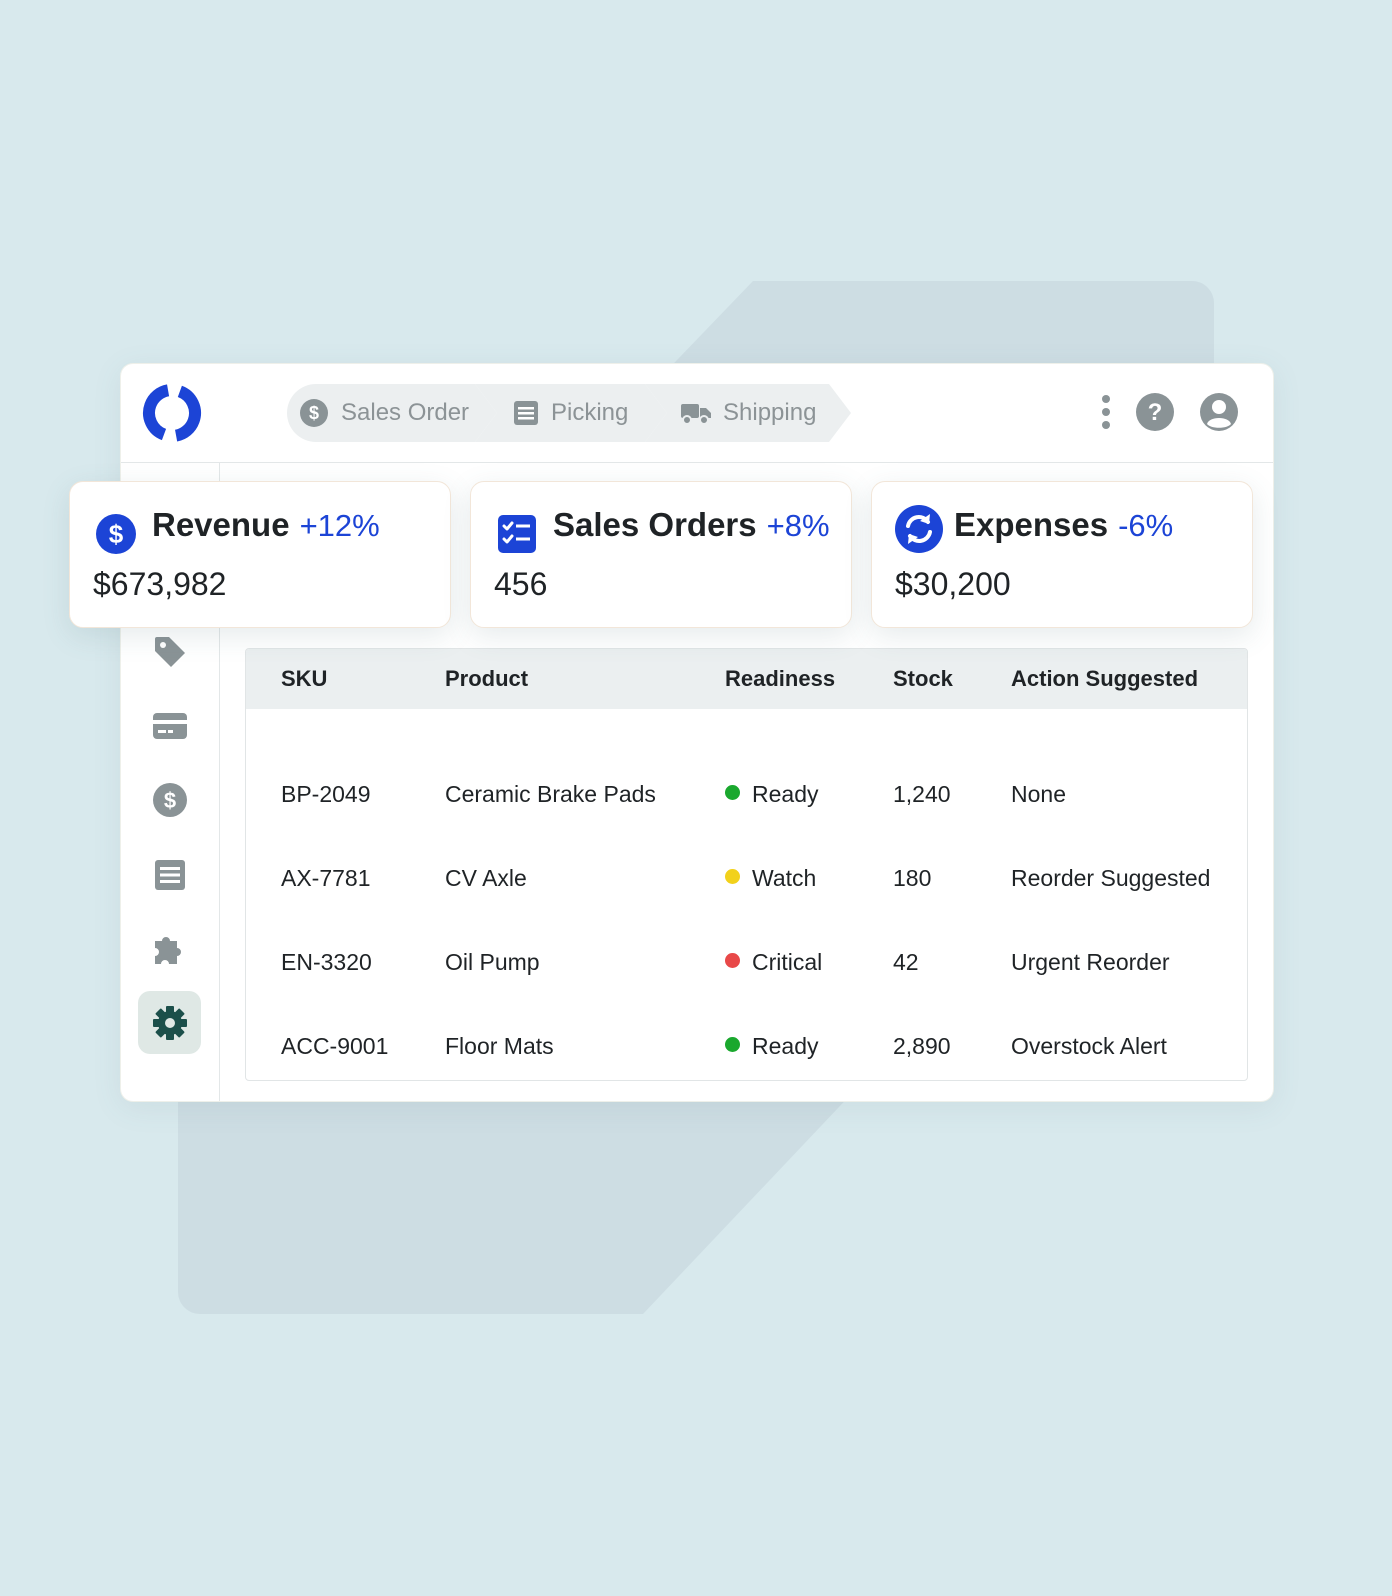 The width and height of the screenshot is (1392, 1596). I want to click on cell-readiness: Watch, so click(770, 878).